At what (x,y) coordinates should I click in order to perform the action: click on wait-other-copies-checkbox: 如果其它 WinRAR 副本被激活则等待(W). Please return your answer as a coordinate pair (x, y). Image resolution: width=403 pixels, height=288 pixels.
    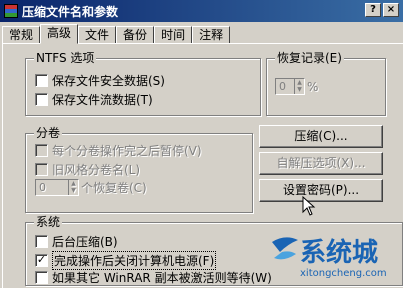
    Looking at the image, I should click on (153, 277).